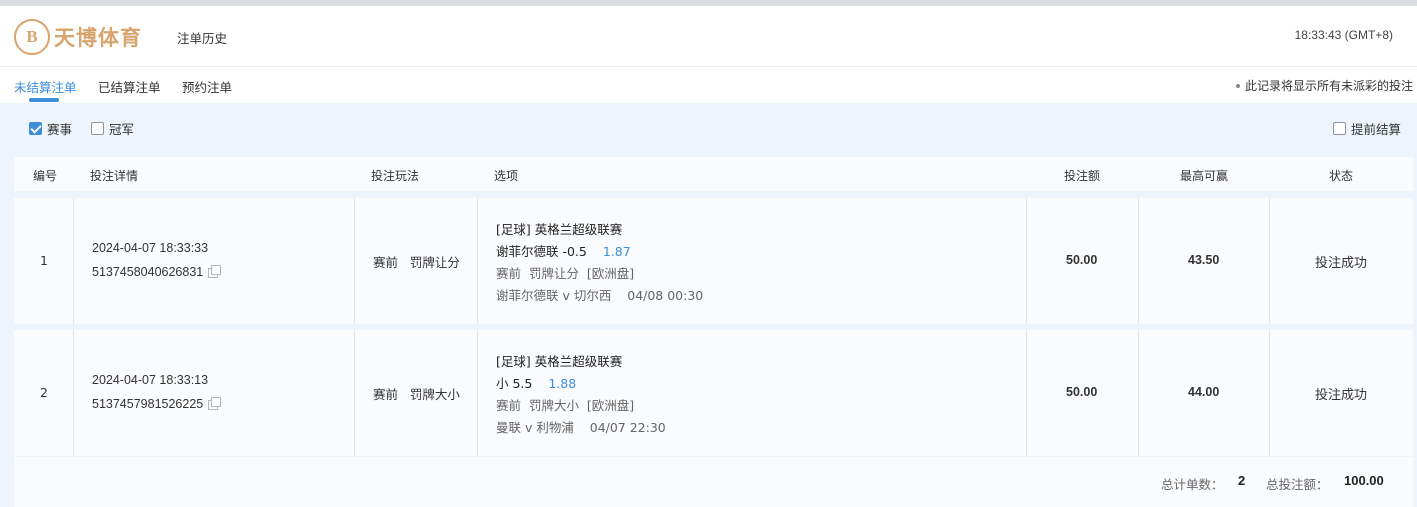  What do you see at coordinates (122, 129) in the screenshot?
I see `filter-outright-label: 冠军` at bounding box center [122, 129].